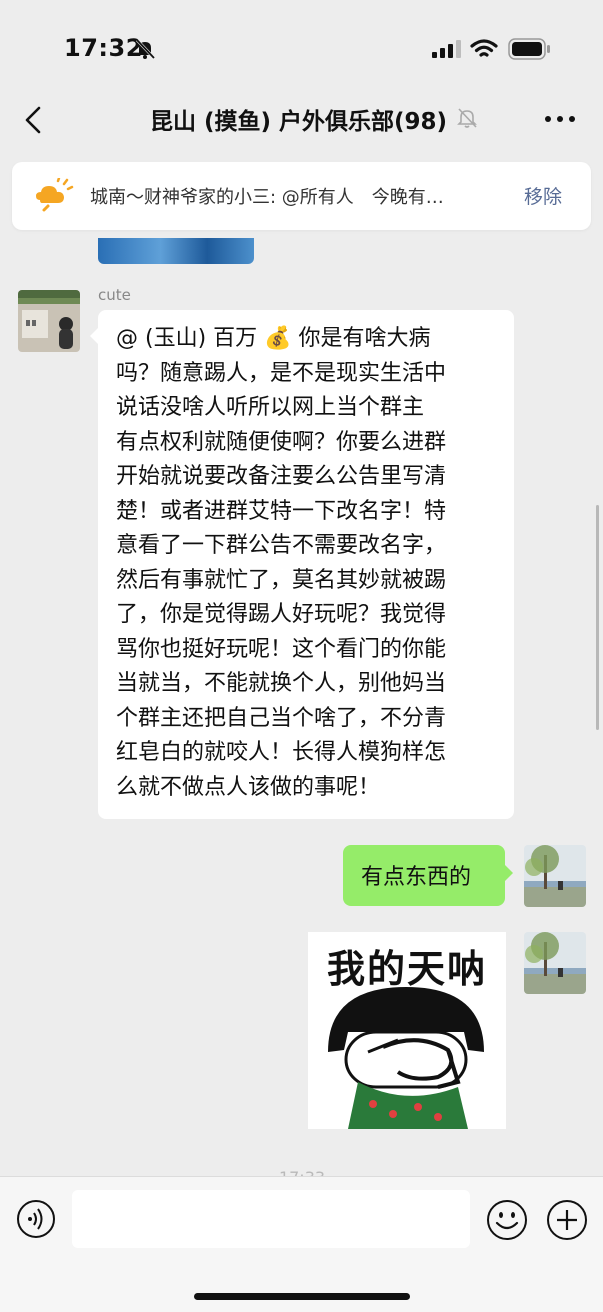  I want to click on mute-bell-icon, so click(467, 118).